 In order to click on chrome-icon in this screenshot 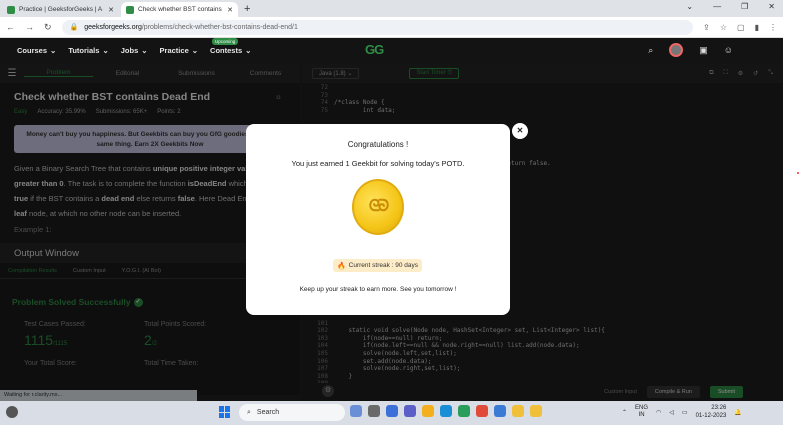, I will do `click(518, 411)`.